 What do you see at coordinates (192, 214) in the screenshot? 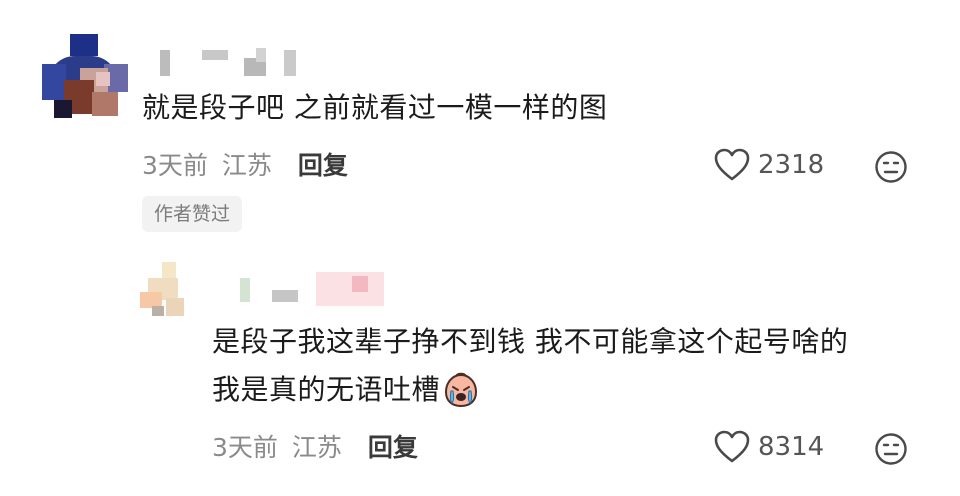
I see `author-liked-badge: 作者赞过` at bounding box center [192, 214].